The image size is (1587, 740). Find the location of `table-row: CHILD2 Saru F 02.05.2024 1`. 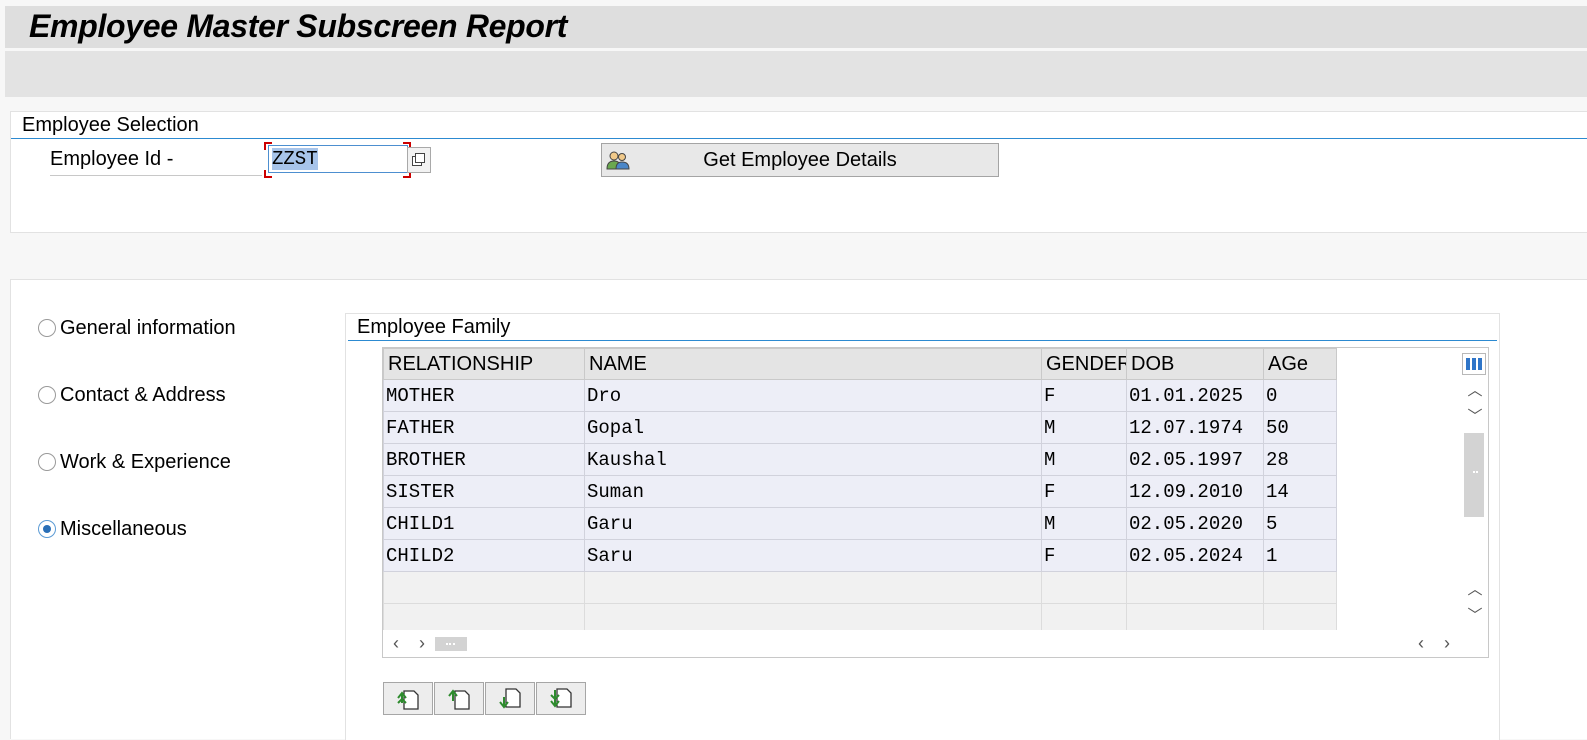

table-row: CHILD2 Saru F 02.05.2024 1 is located at coordinates (860, 555).